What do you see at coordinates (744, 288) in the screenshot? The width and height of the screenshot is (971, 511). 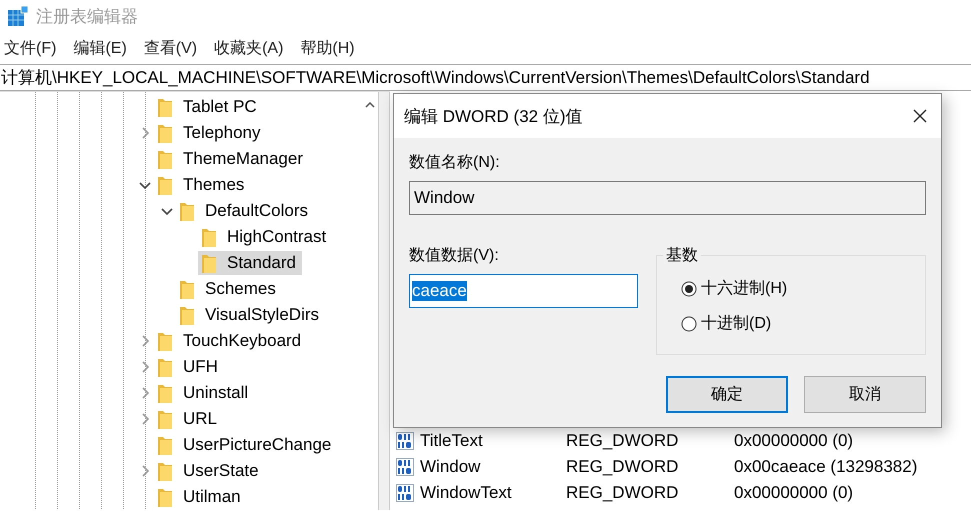 I see `radio-label: 十六进制(H)` at bounding box center [744, 288].